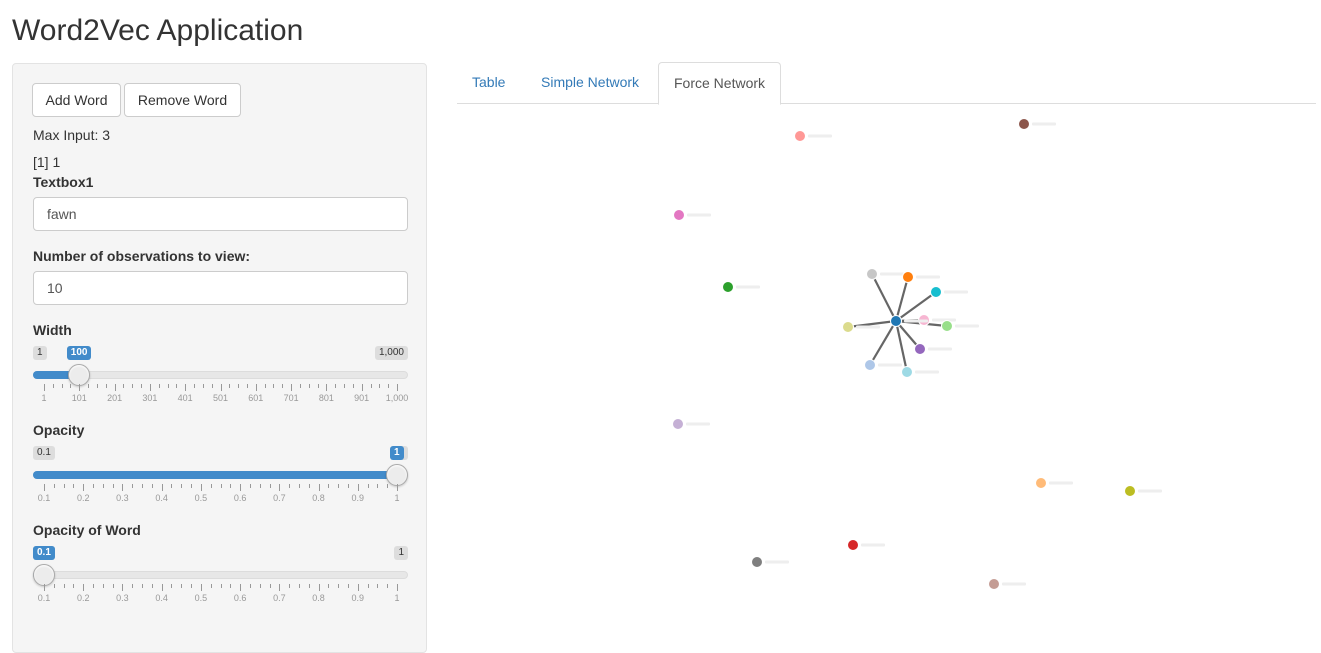 This screenshot has width=1321, height=653. What do you see at coordinates (76, 100) in the screenshot?
I see `add-word-button: Add Word` at bounding box center [76, 100].